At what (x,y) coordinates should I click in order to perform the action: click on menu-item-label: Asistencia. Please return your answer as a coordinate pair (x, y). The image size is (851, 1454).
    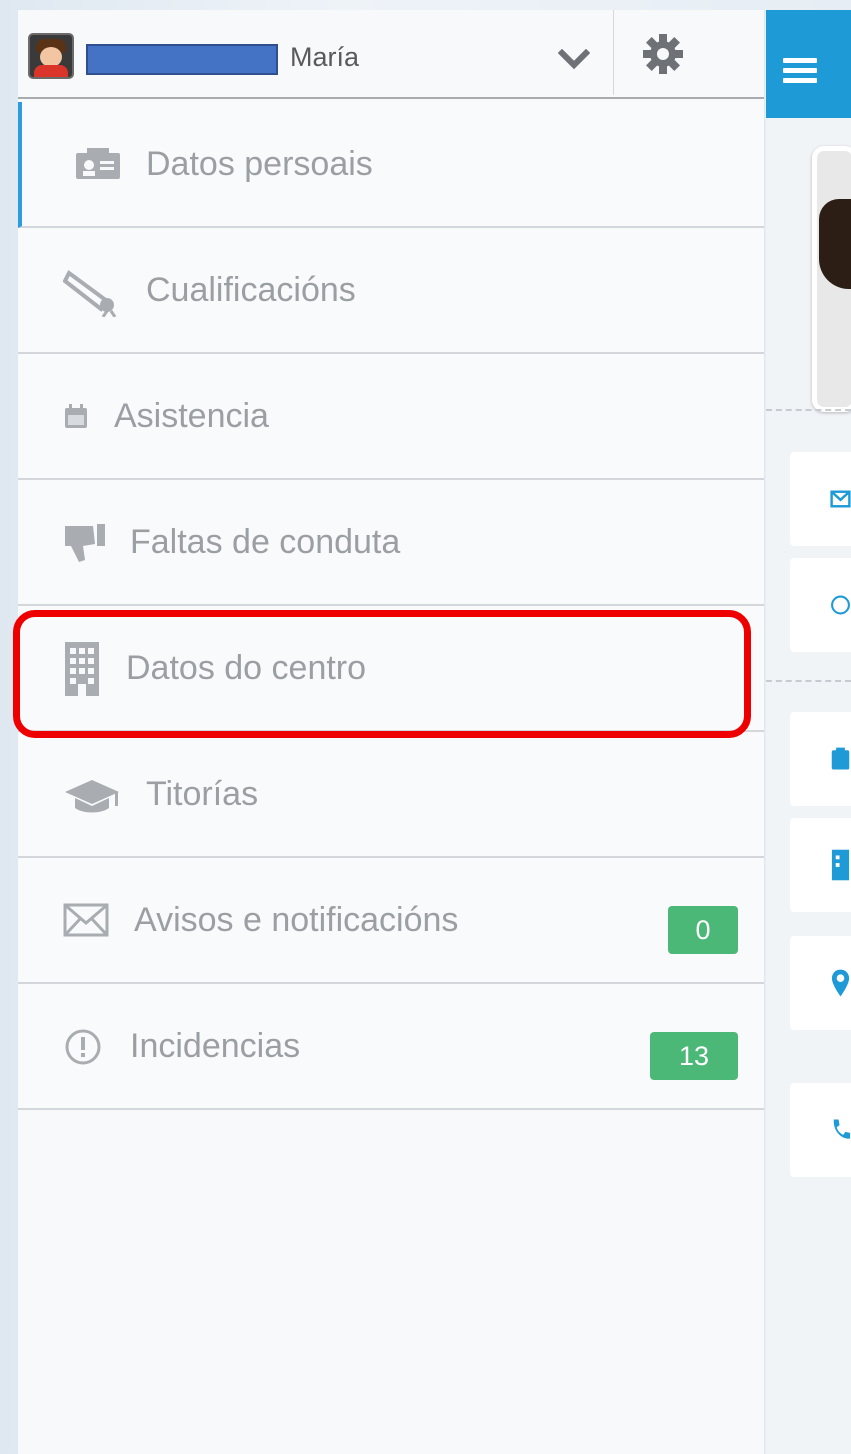
    Looking at the image, I should click on (191, 416).